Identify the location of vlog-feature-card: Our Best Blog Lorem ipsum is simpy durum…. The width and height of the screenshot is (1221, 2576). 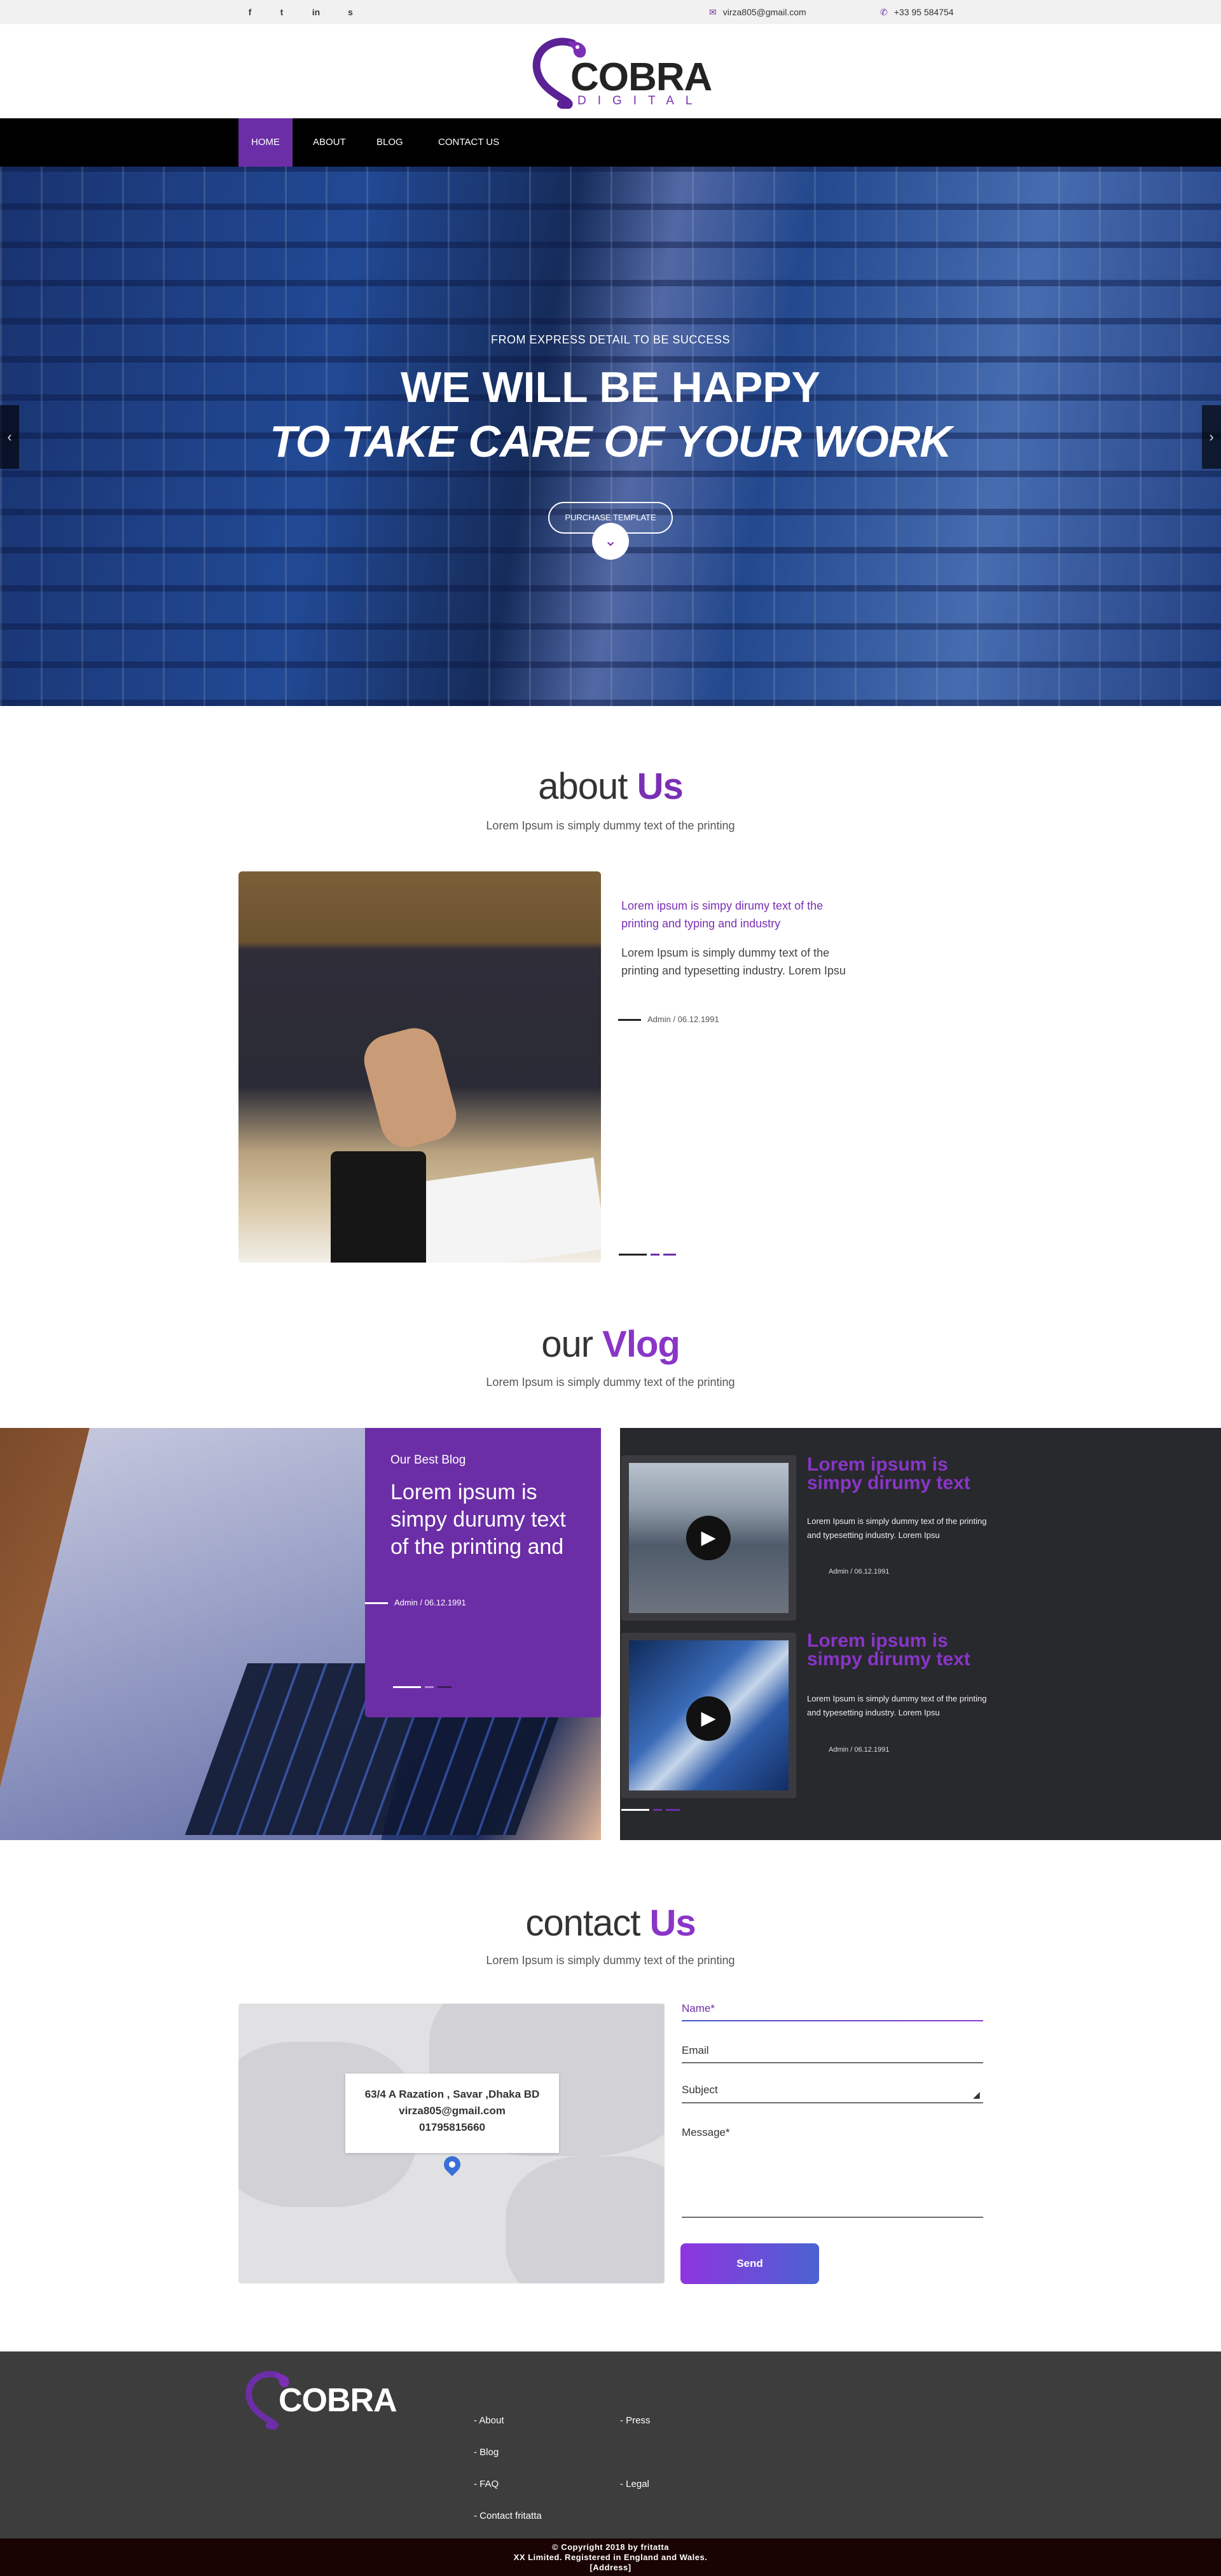
(483, 1572).